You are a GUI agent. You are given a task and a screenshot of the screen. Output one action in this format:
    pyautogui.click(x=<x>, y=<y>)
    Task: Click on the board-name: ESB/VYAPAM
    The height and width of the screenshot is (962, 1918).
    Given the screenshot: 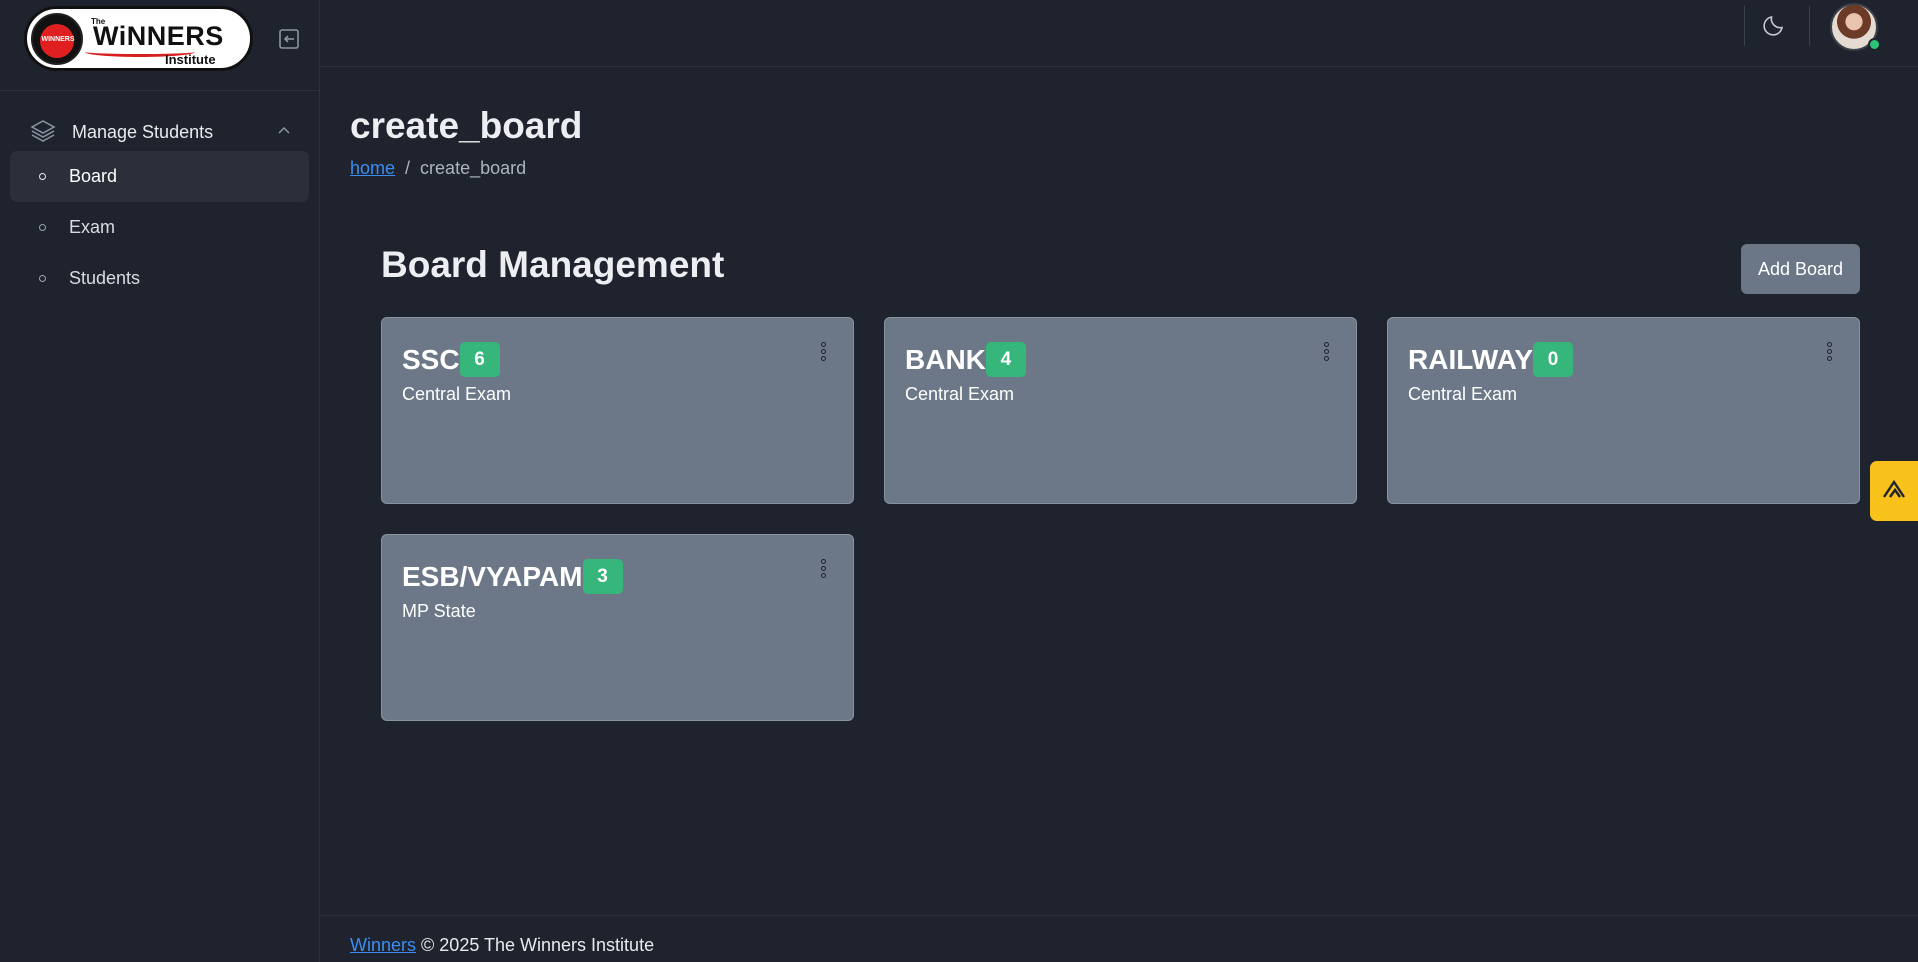 What is the action you would take?
    pyautogui.click(x=492, y=576)
    